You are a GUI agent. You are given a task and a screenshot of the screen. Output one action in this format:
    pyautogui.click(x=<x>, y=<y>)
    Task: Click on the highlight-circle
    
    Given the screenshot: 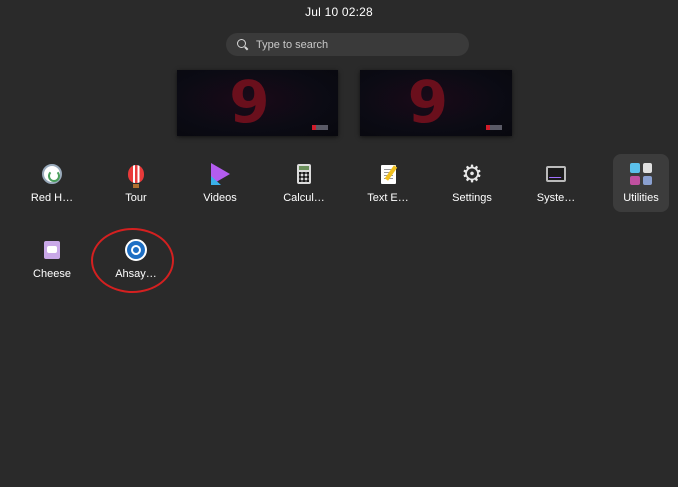 What is the action you would take?
    pyautogui.click(x=132, y=260)
    